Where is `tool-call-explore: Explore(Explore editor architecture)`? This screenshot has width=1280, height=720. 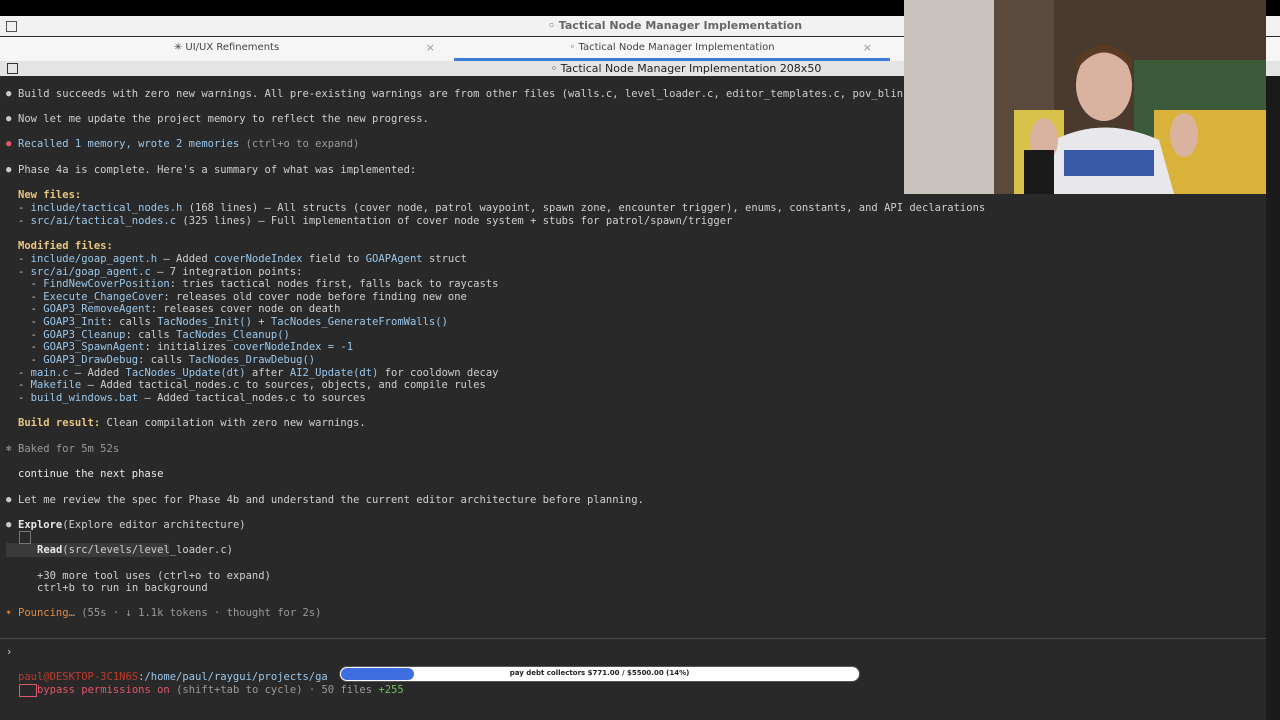 tool-call-explore: Explore(Explore editor architecture) is located at coordinates (132, 525).